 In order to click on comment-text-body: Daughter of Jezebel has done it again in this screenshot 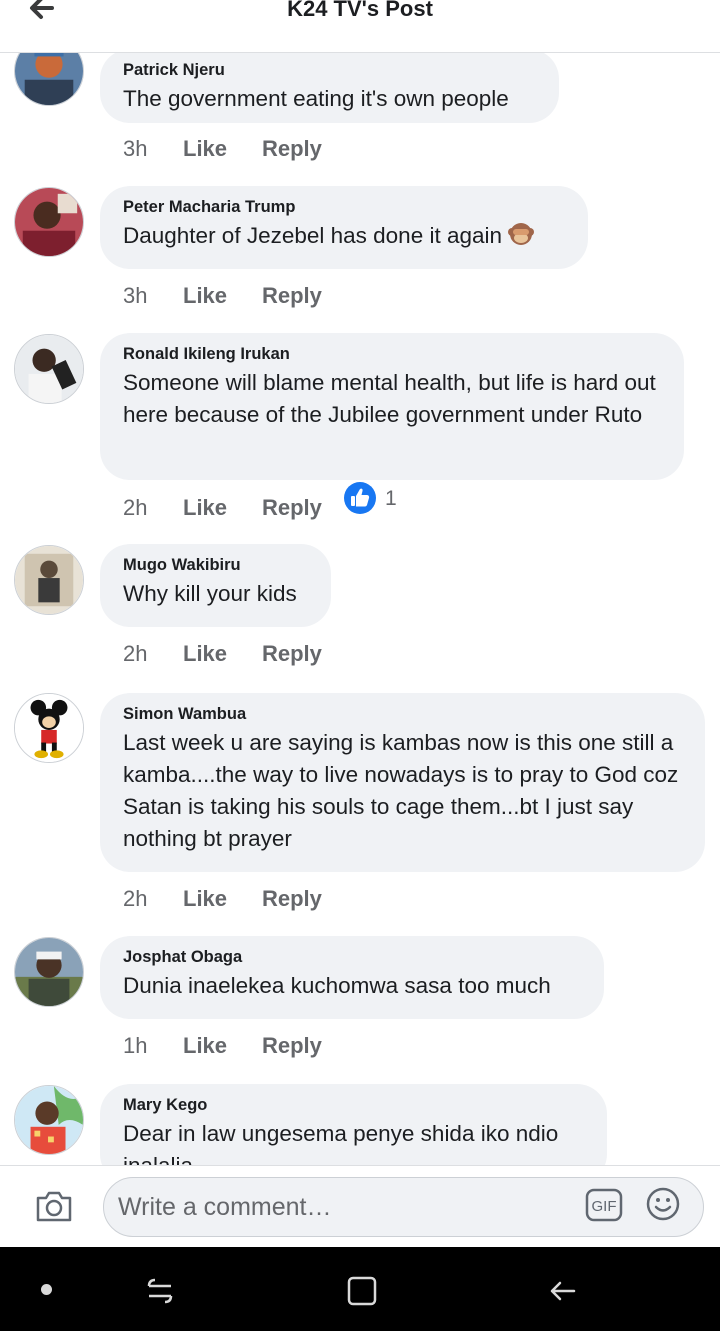, I will do `click(313, 235)`.